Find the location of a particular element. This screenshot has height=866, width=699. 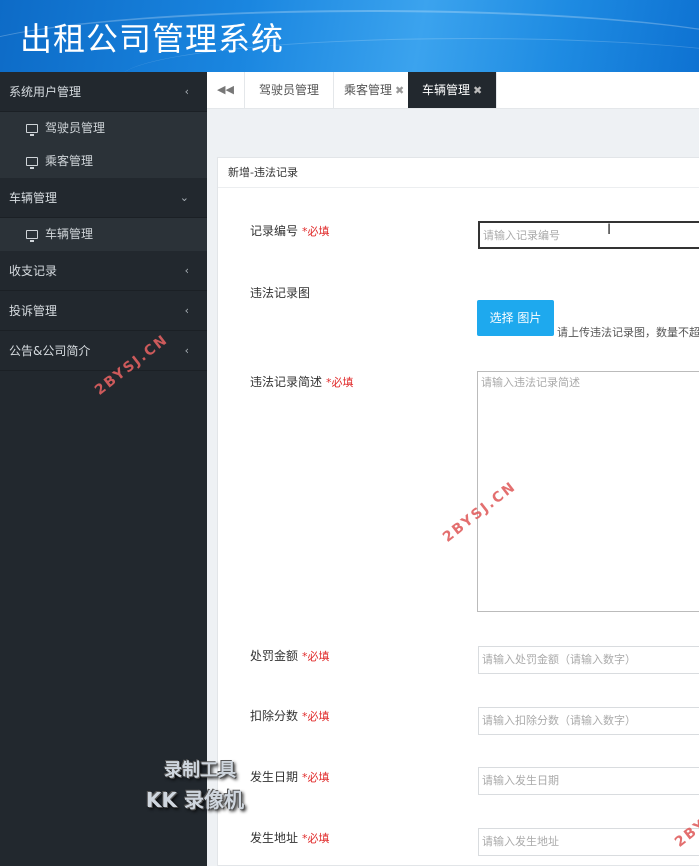

points-input: 请输入扣除分数（请输入数字） is located at coordinates (588, 721).